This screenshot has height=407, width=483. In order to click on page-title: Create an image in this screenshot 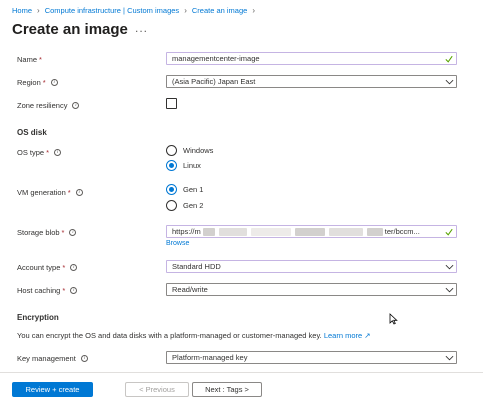, I will do `click(70, 29)`.